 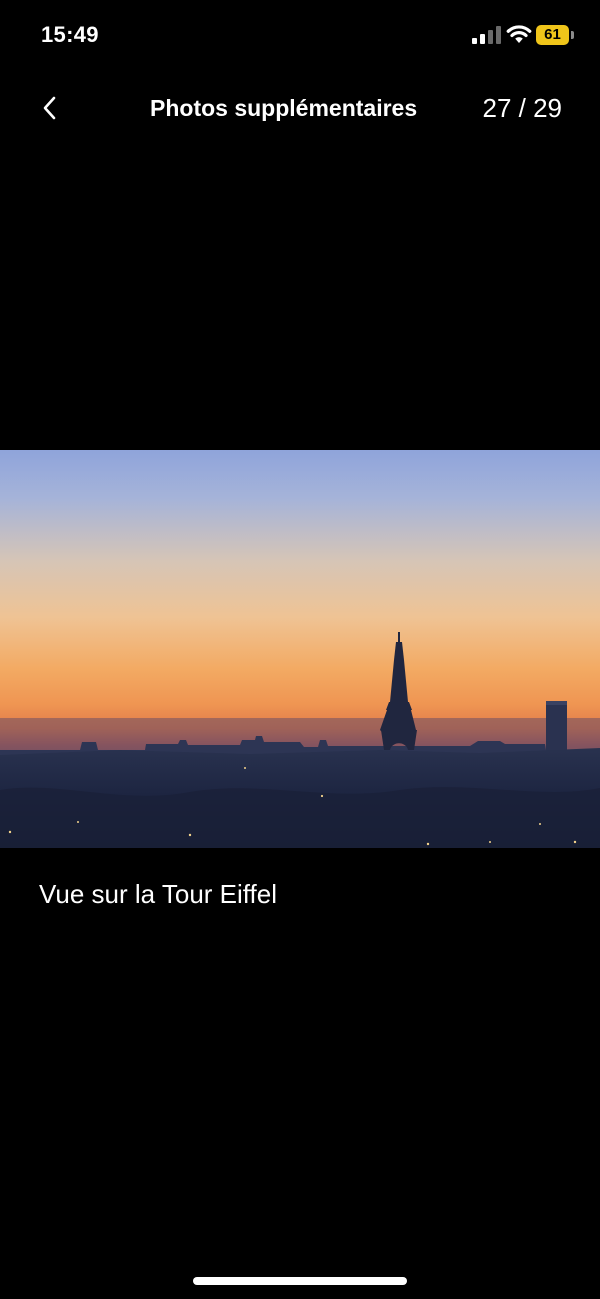 I want to click on battery-indicator: 61, so click(x=555, y=35).